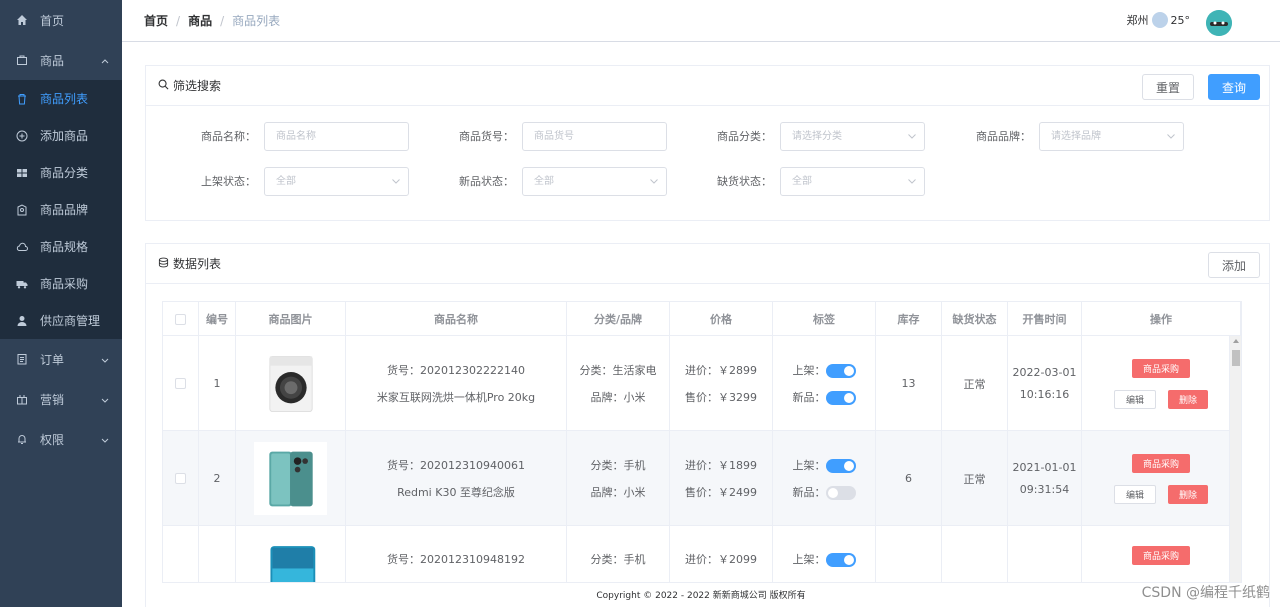 This screenshot has width=1280, height=607. I want to click on row-time: 10:16:16, so click(1044, 394).